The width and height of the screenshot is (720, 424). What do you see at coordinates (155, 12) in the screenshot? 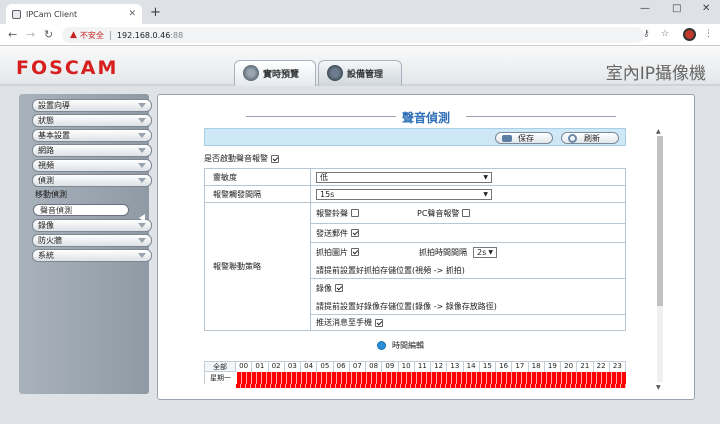
I see `new-tab-button: +` at bounding box center [155, 12].